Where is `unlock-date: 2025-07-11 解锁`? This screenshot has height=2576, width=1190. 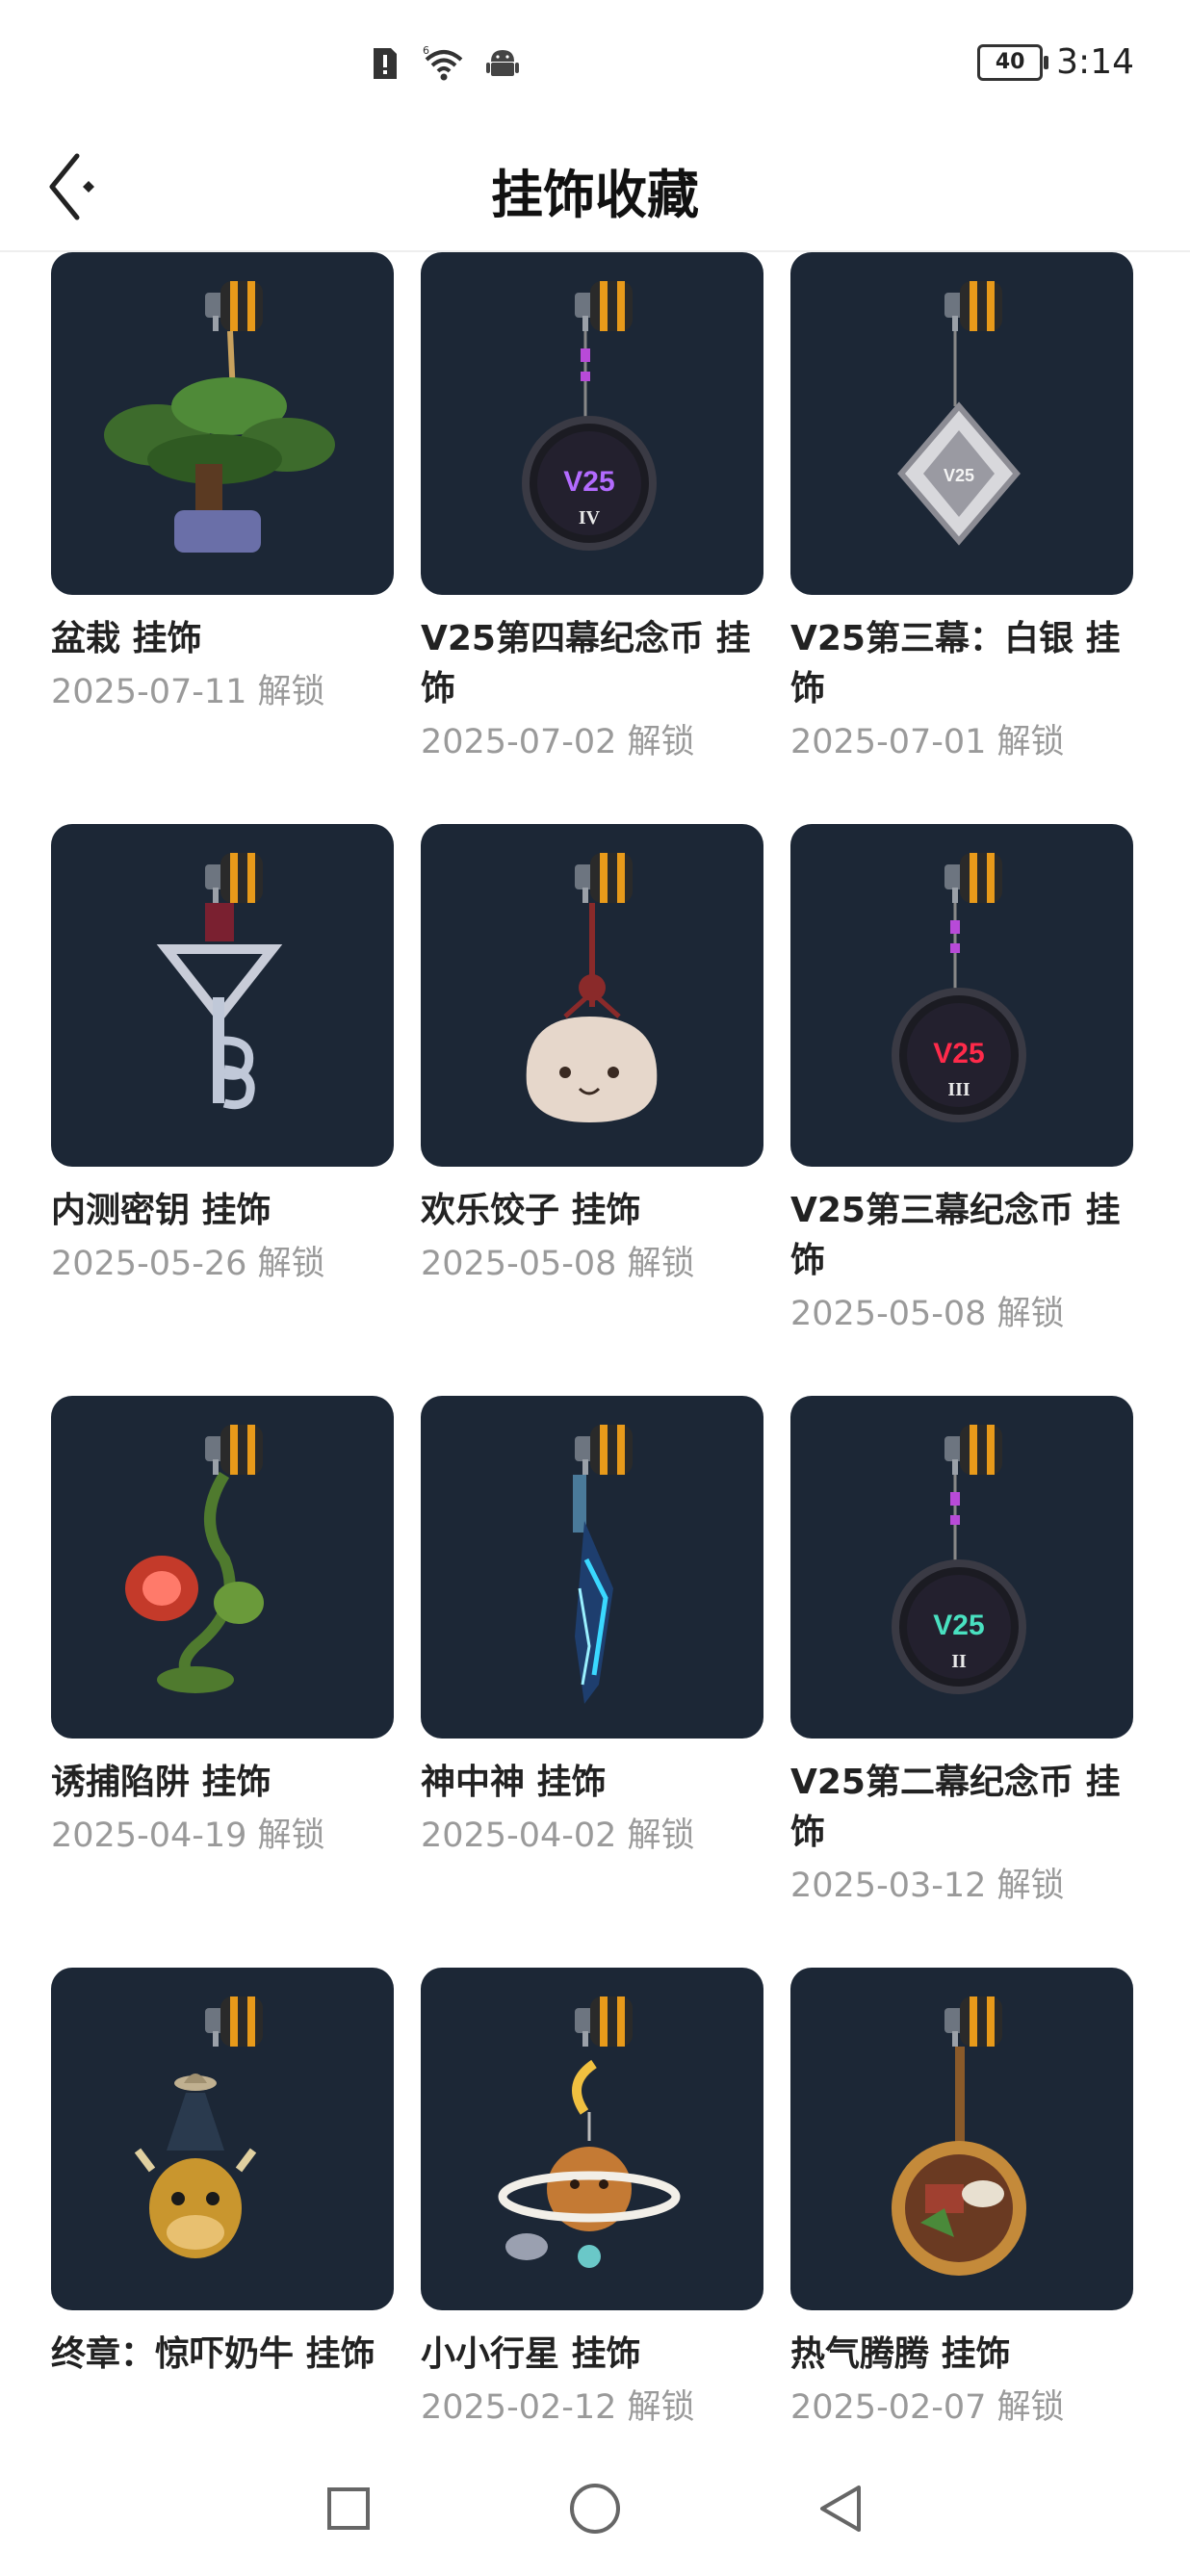 unlock-date: 2025-07-11 解锁 is located at coordinates (188, 692).